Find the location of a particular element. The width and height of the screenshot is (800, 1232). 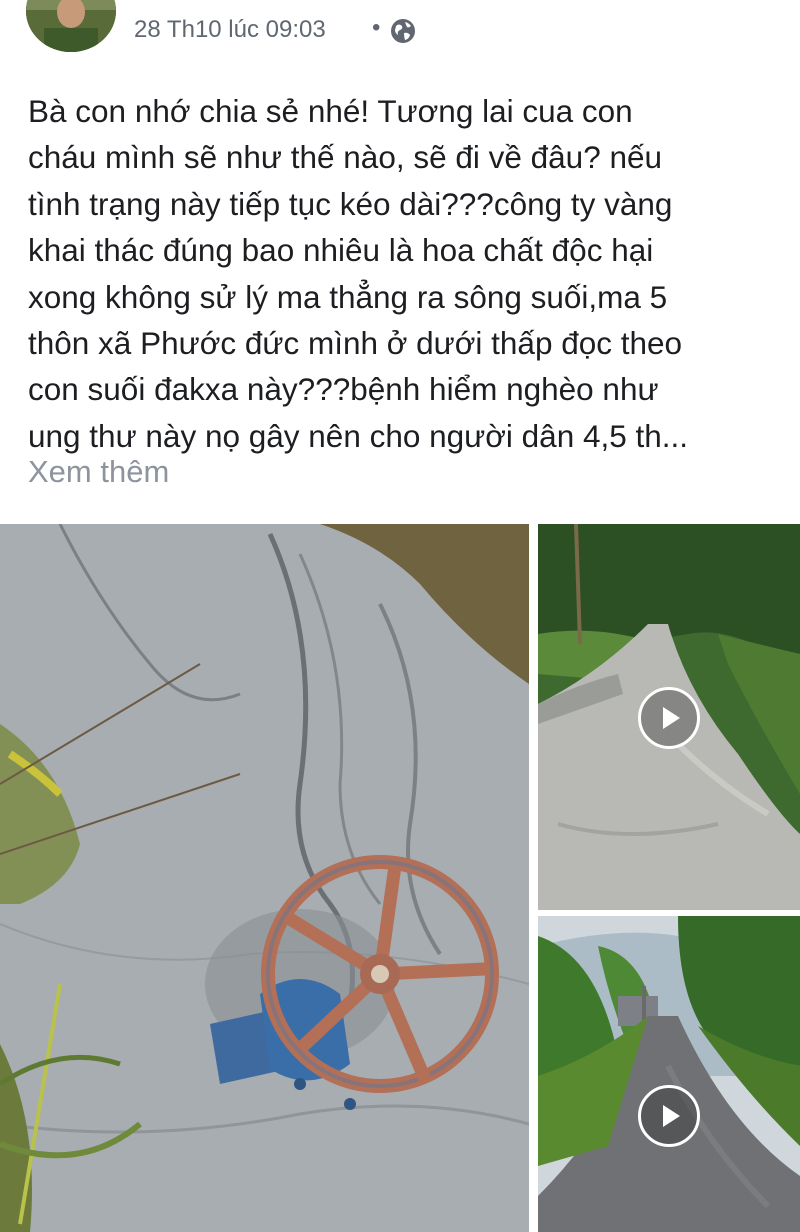

see-more-link: Xem thêm is located at coordinates (98, 472).